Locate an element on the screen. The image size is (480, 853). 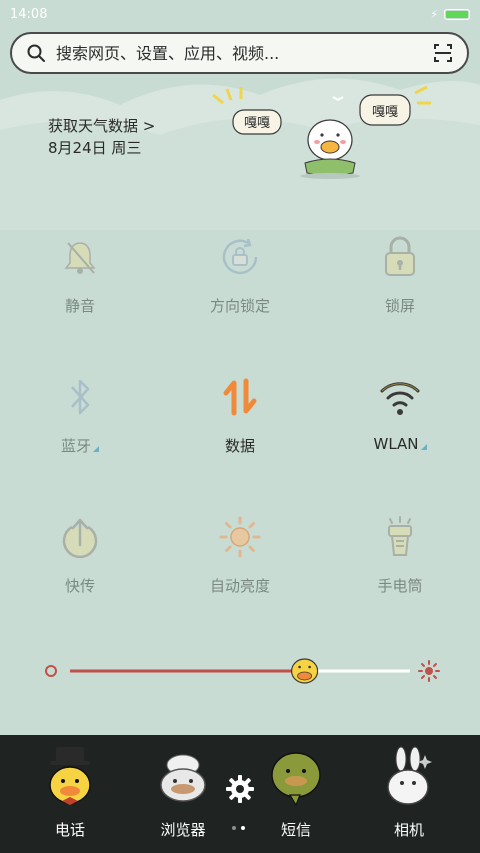
bubble-right-text: 嘎嘎 is located at coordinates (385, 112).